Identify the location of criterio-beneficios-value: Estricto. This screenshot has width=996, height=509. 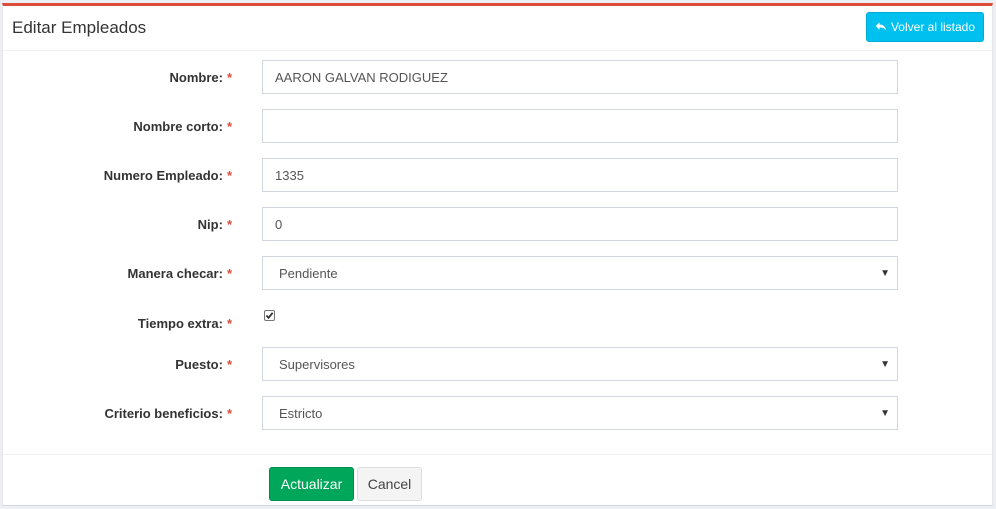
(301, 413).